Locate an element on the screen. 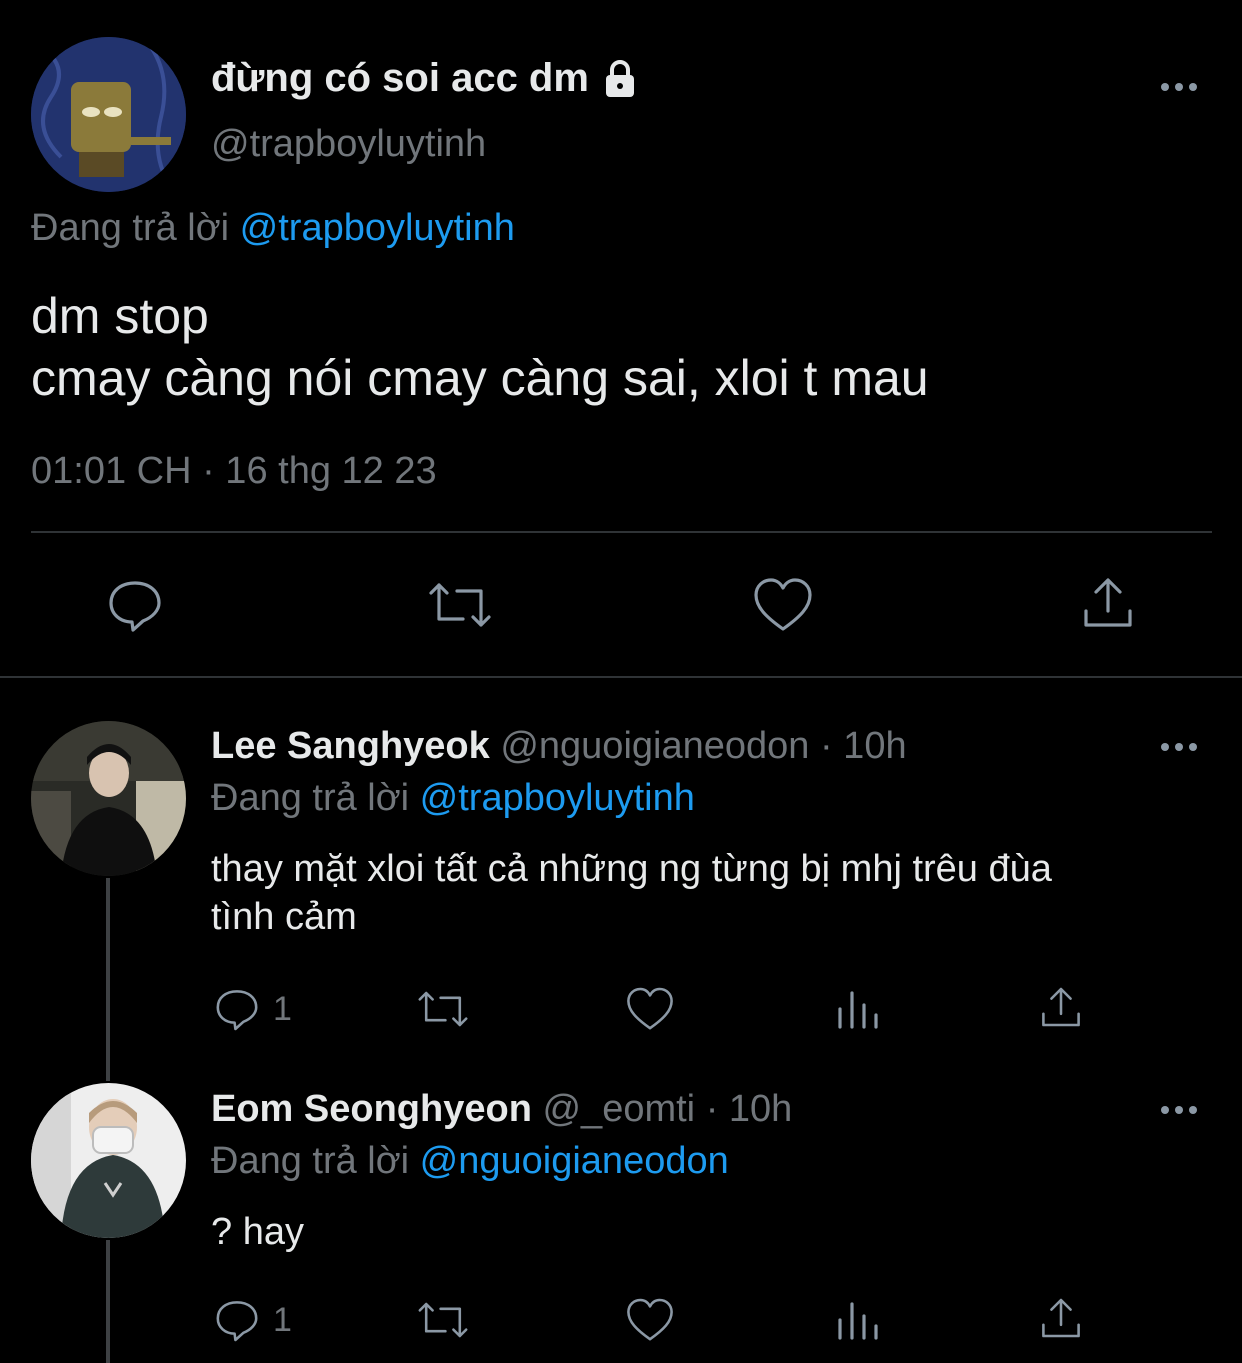  reply-text: ? hay is located at coordinates (257, 1232).